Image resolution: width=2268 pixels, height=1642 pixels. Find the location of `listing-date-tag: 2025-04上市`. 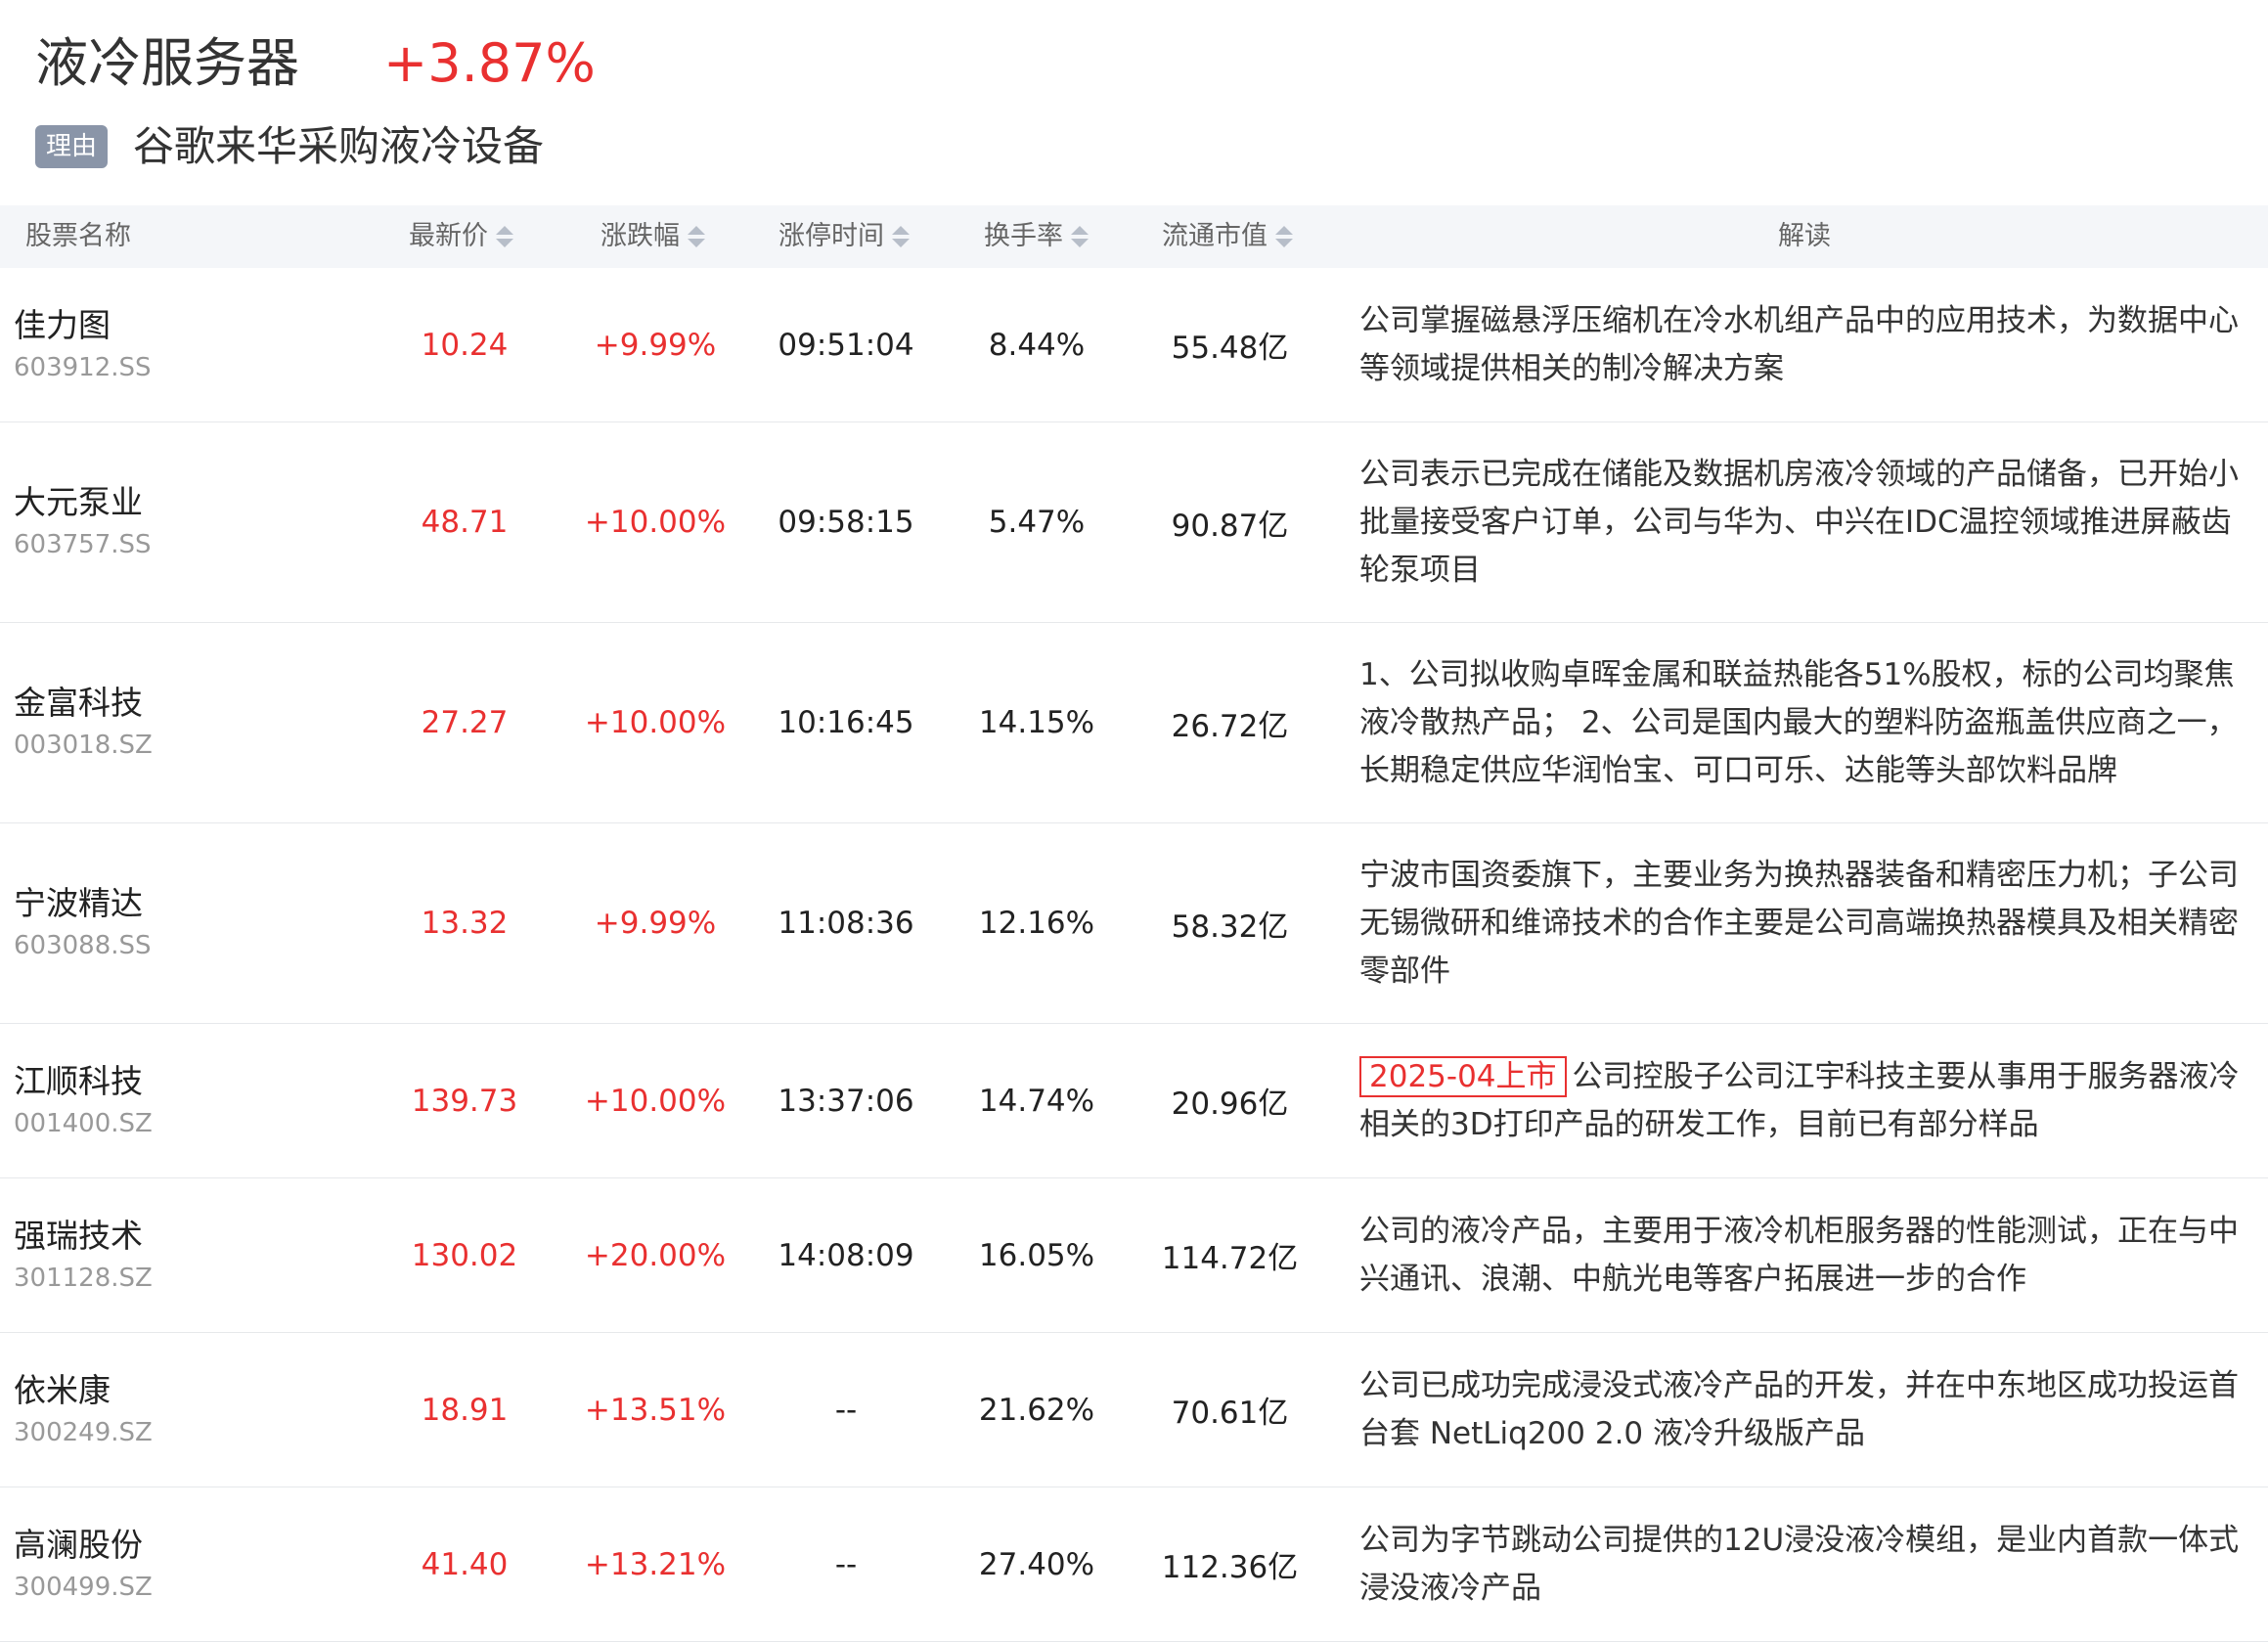

listing-date-tag: 2025-04上市 is located at coordinates (1463, 1076).